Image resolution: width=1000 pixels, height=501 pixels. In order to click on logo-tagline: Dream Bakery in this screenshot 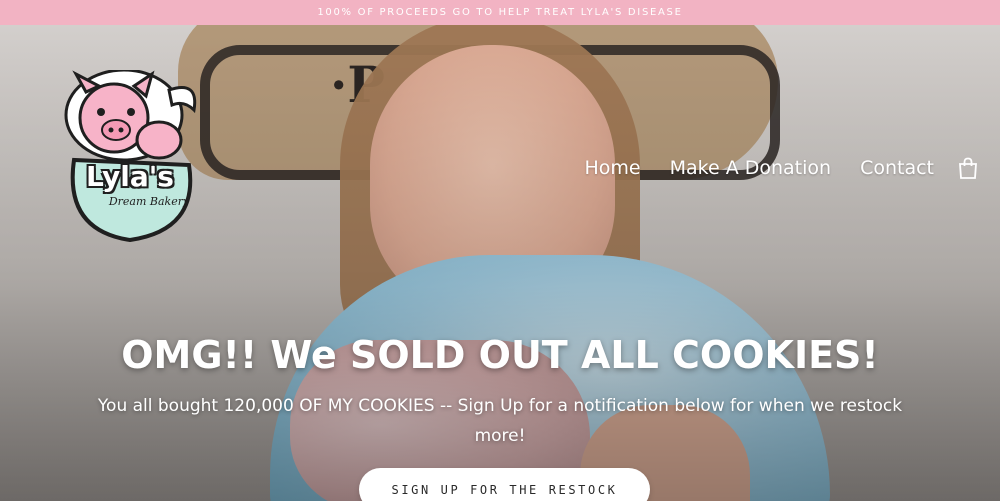, I will do `click(149, 201)`.